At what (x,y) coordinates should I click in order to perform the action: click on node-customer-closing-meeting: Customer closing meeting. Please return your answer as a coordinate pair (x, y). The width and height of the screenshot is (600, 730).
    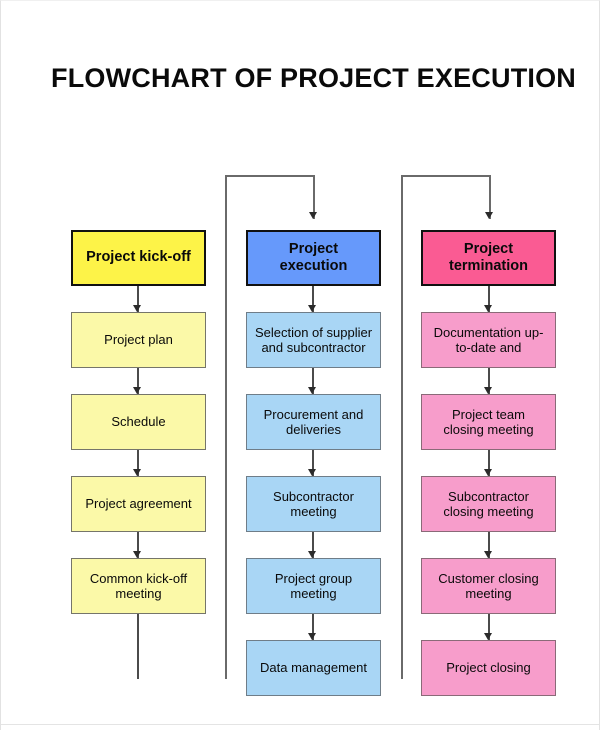
    Looking at the image, I should click on (488, 586).